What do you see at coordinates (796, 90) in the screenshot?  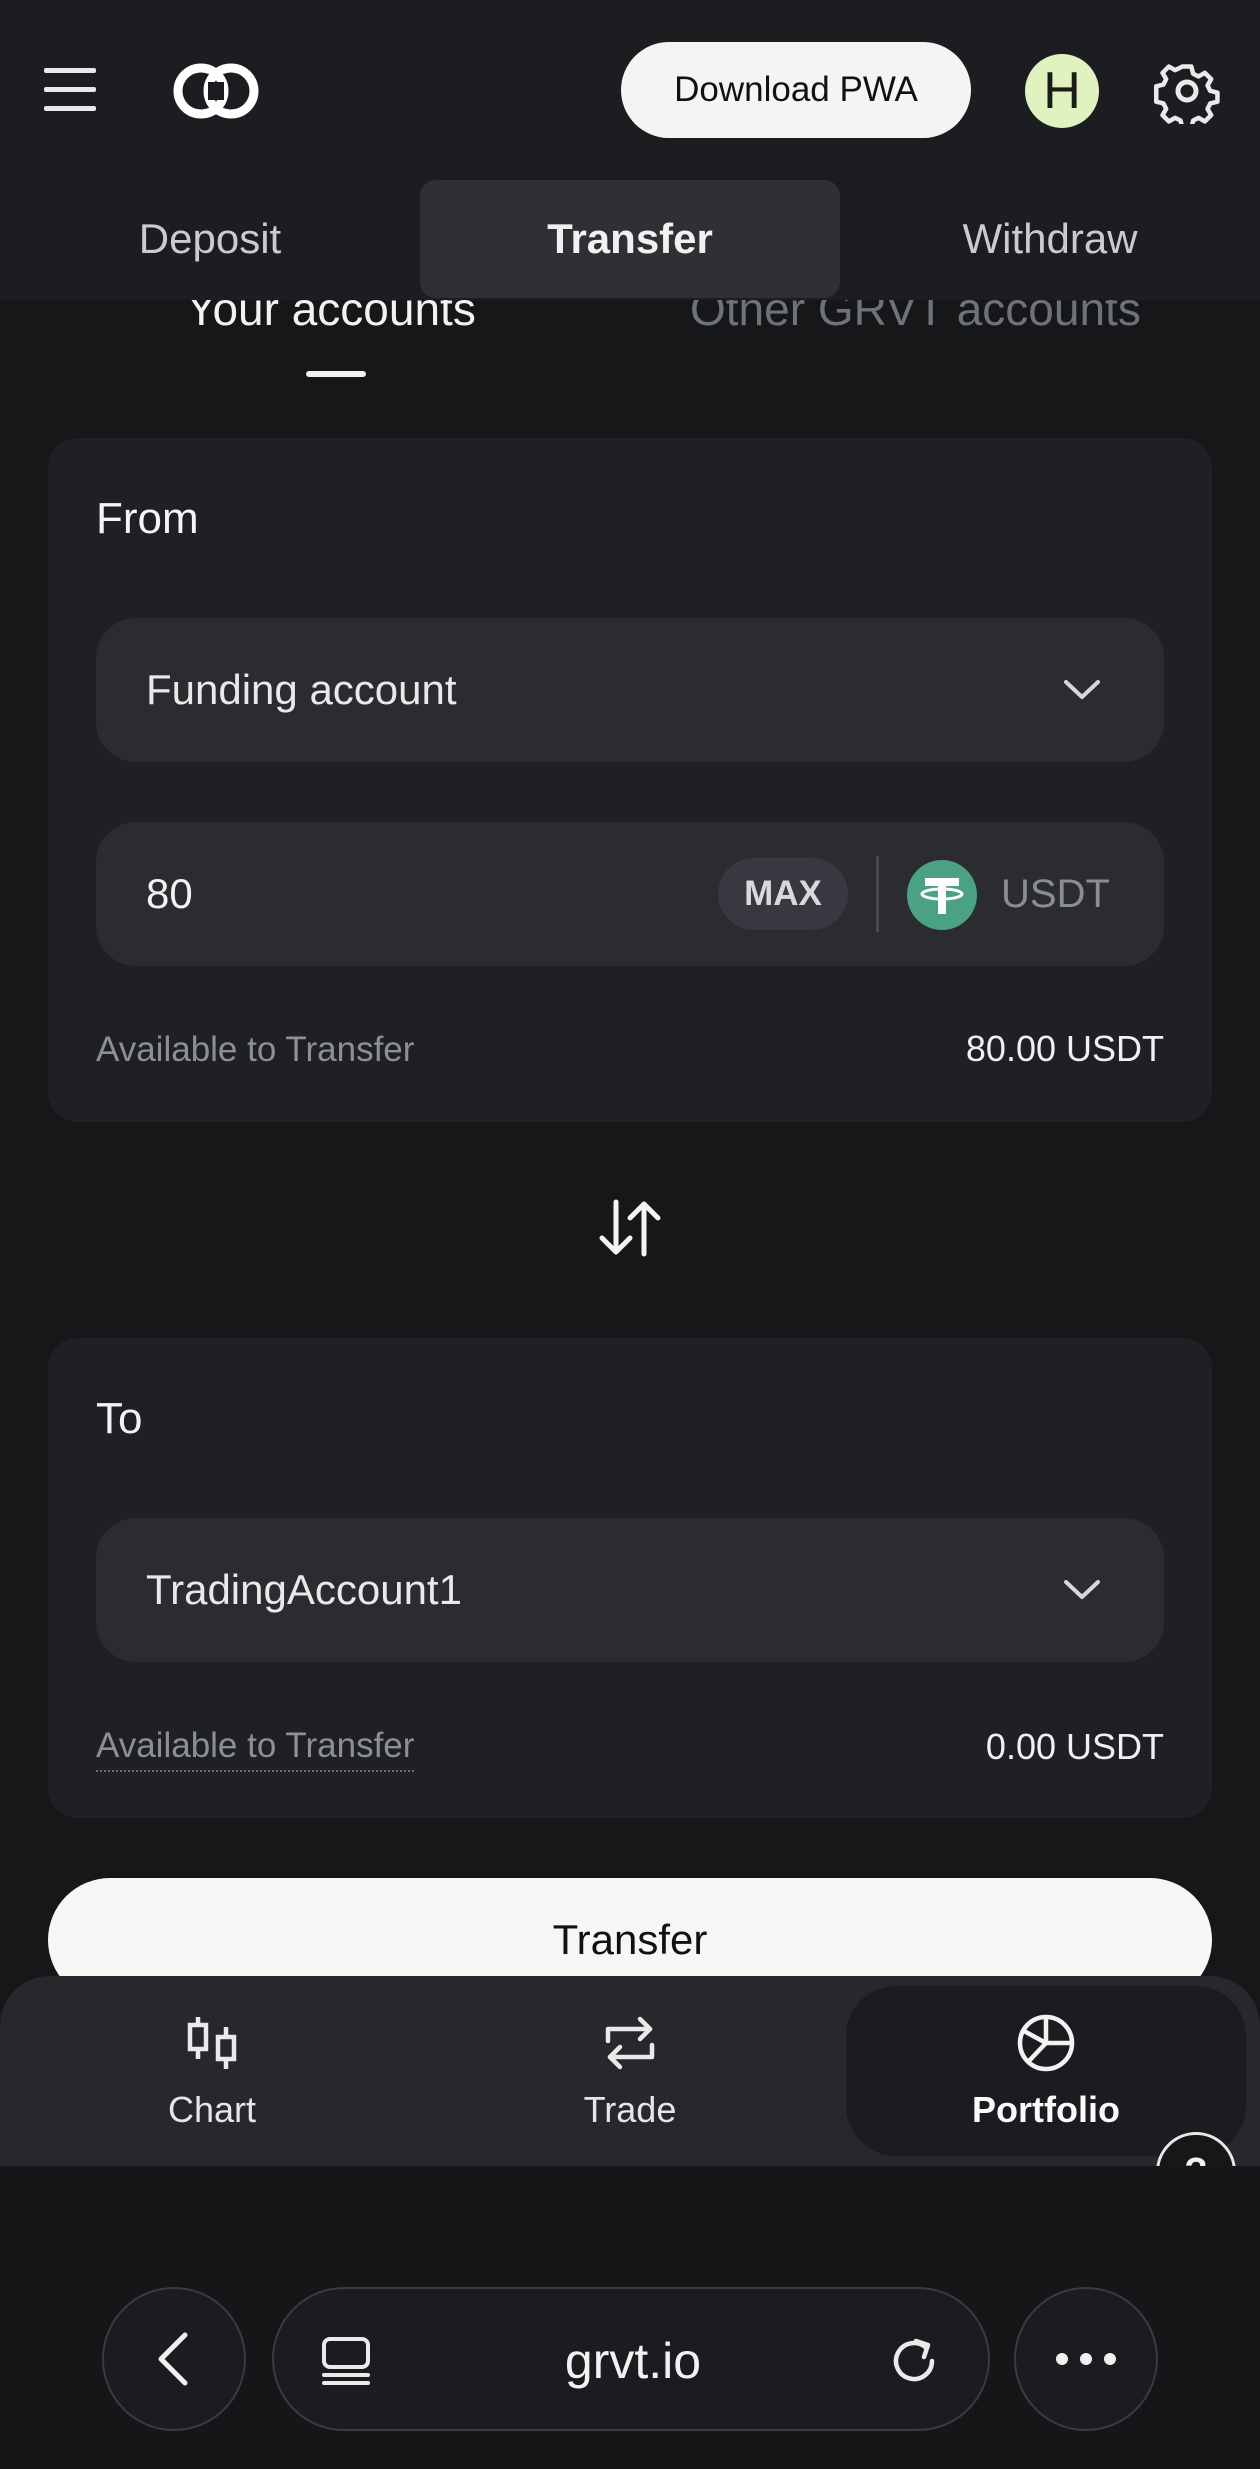 I see `download-pwa-button: Download PWA` at bounding box center [796, 90].